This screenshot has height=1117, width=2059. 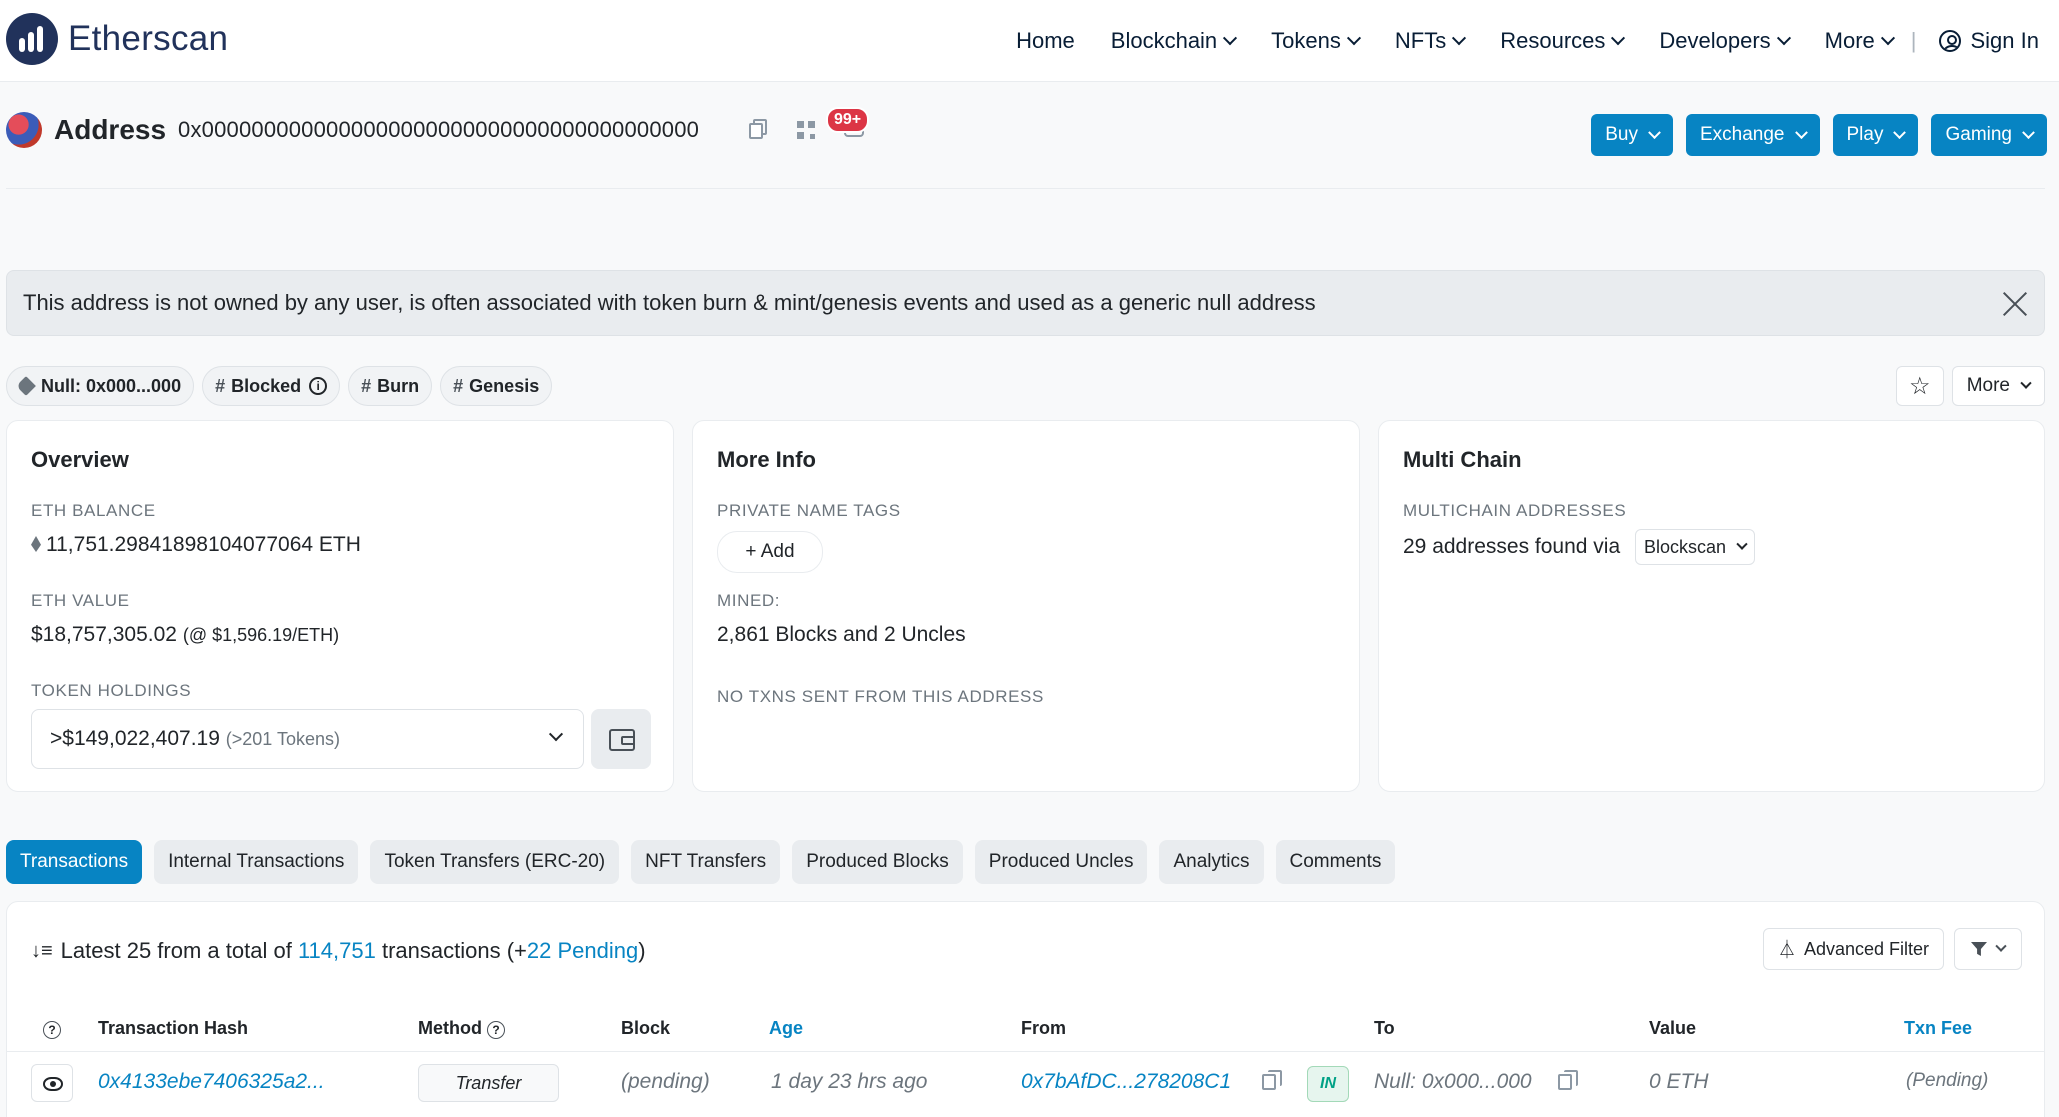 What do you see at coordinates (80, 600) in the screenshot?
I see `eth-value-label: ETH VALUE` at bounding box center [80, 600].